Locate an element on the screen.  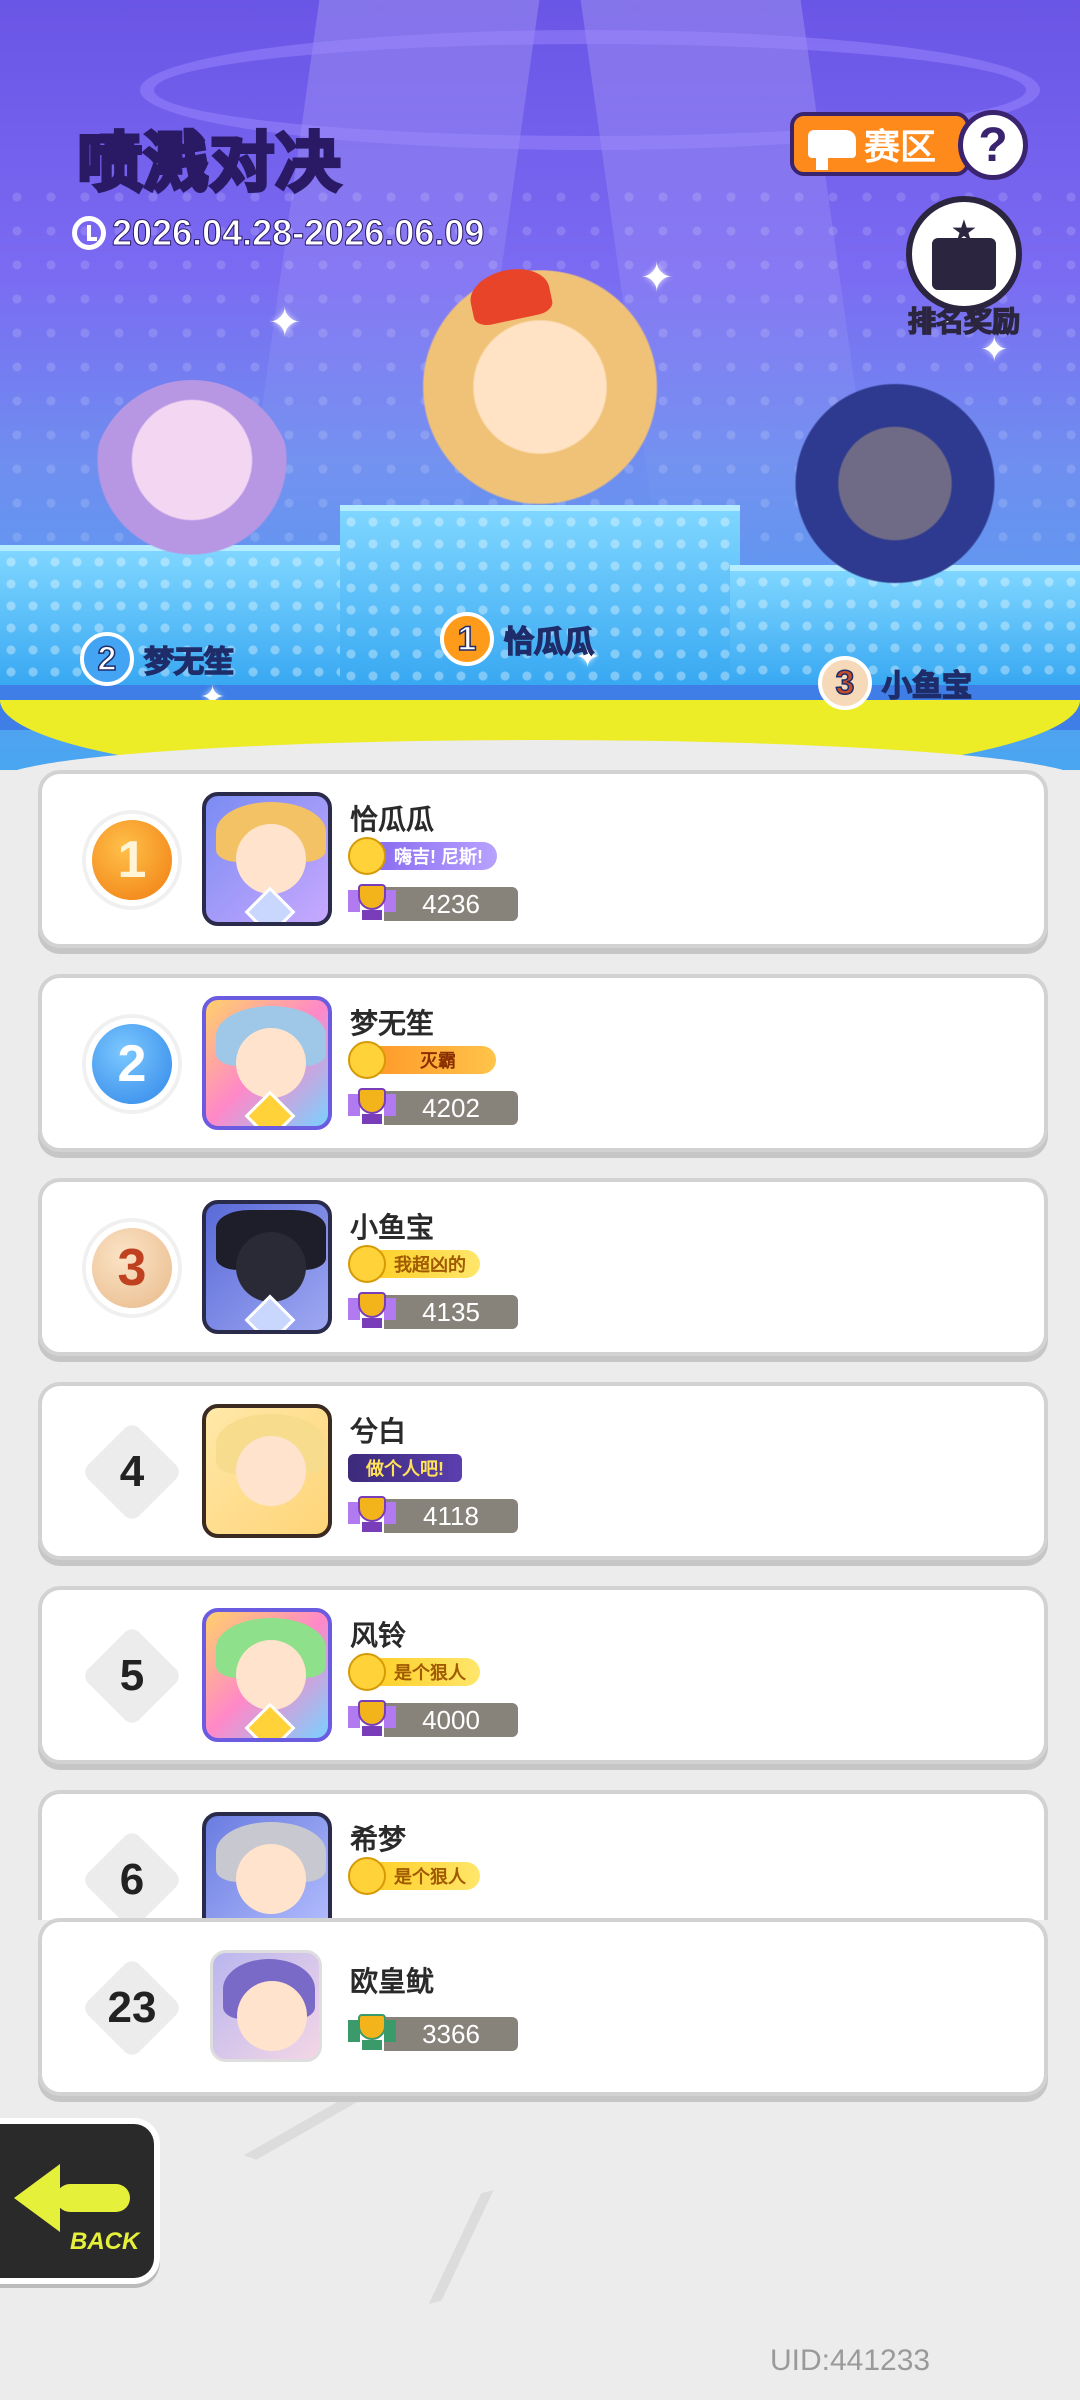
rank-cell: 1 is located at coordinates (132, 860).